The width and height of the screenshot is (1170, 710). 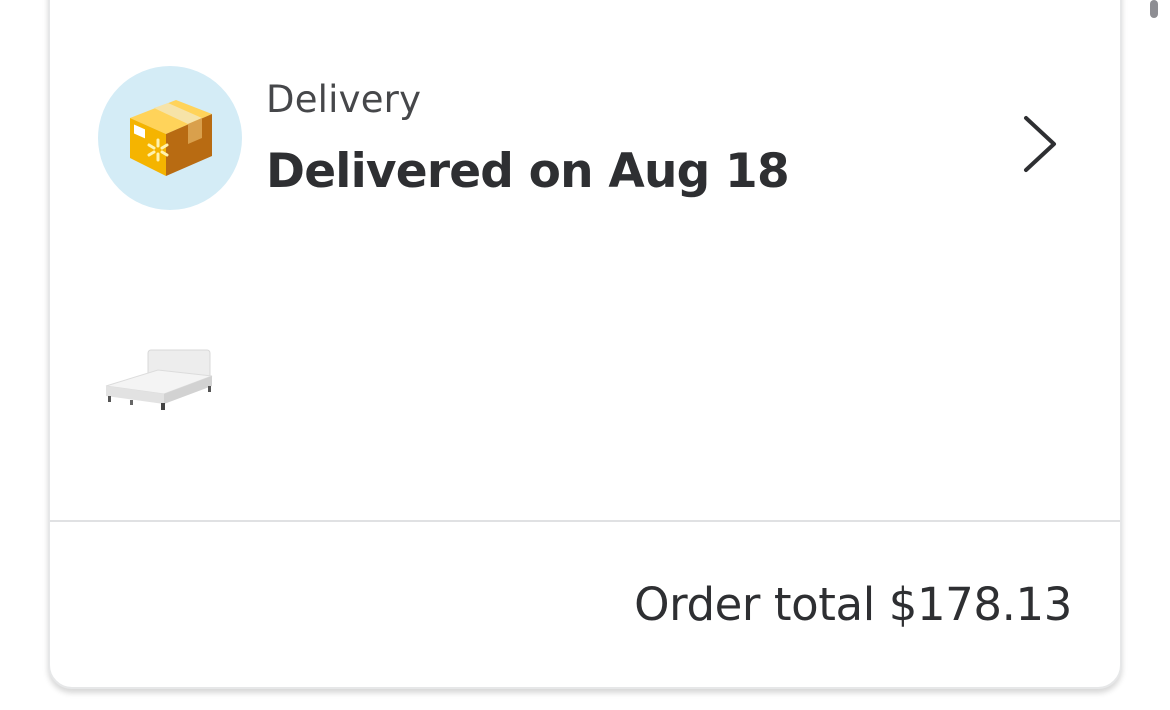 I want to click on bed-thumbnail, so click(x=158, y=381).